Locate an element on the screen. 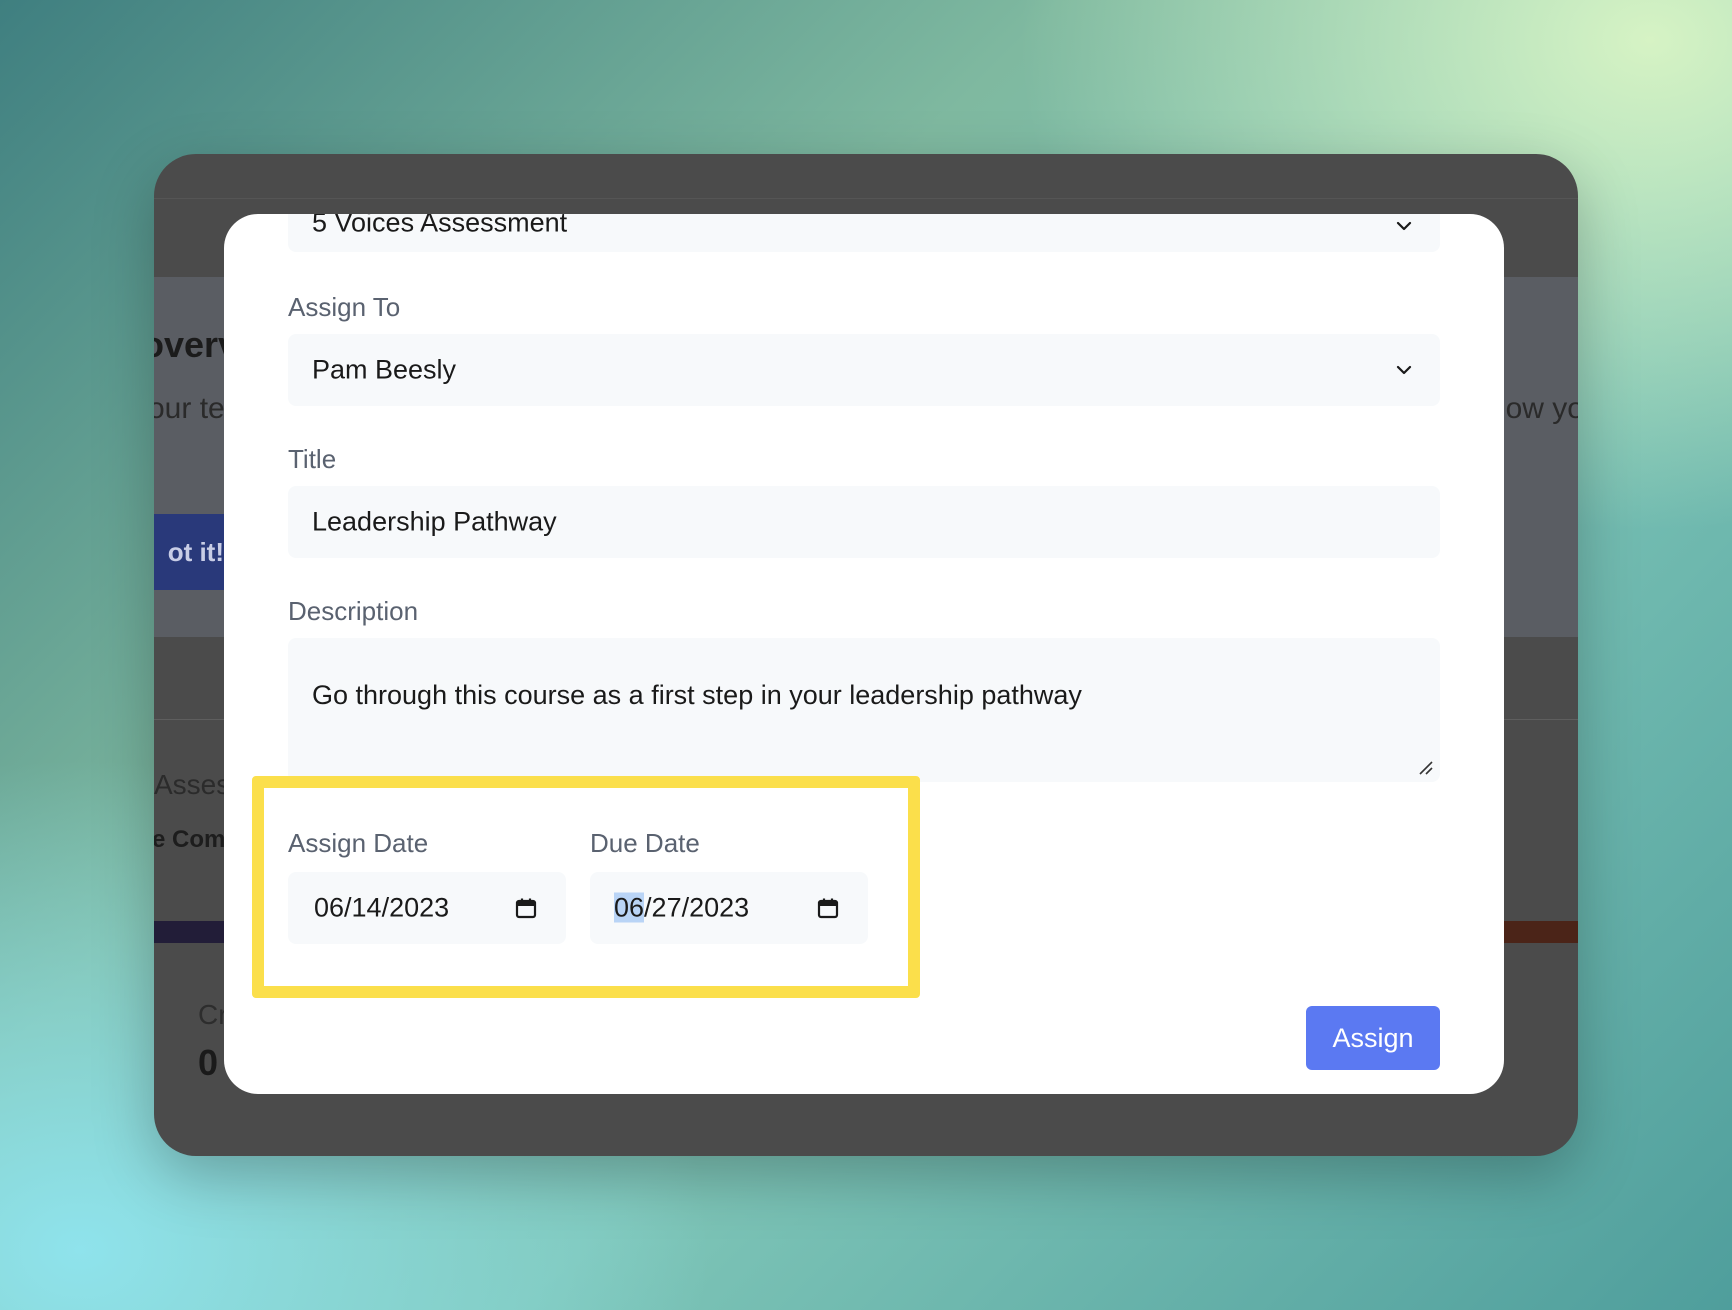 The image size is (1732, 1310). background-card-value: 0 is located at coordinates (208, 1062).